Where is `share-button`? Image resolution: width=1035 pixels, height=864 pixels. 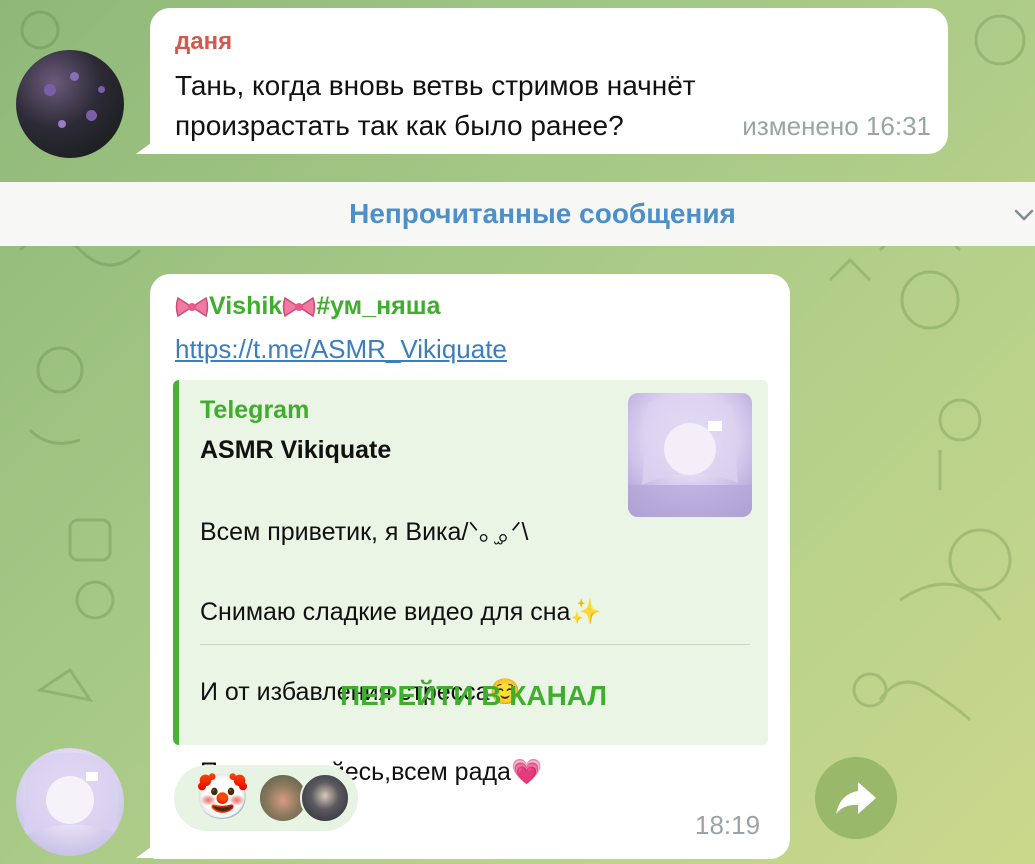
share-button is located at coordinates (856, 798).